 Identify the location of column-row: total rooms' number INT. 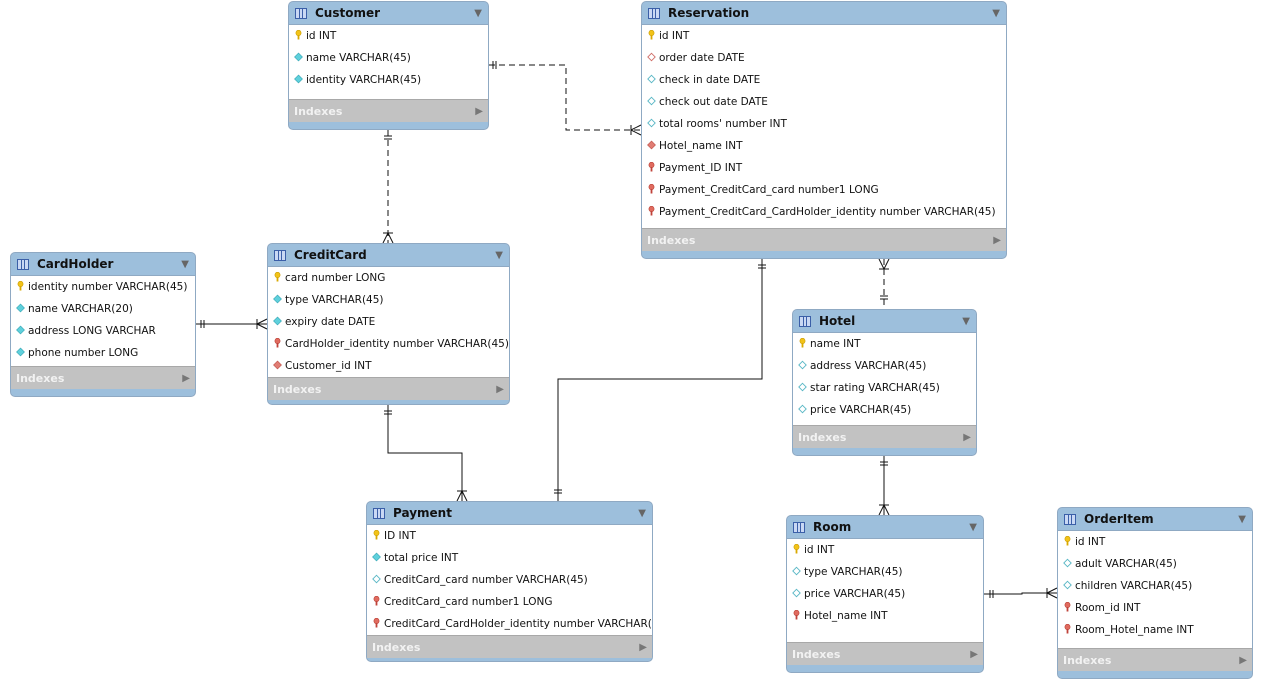
(824, 124).